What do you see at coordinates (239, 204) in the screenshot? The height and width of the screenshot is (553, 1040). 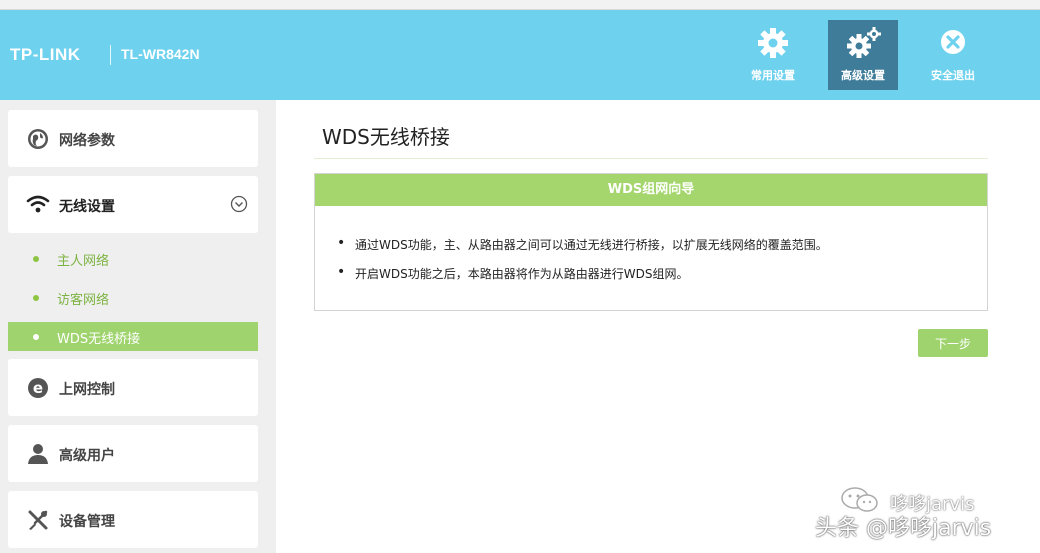 I see `chevron-down-icon` at bounding box center [239, 204].